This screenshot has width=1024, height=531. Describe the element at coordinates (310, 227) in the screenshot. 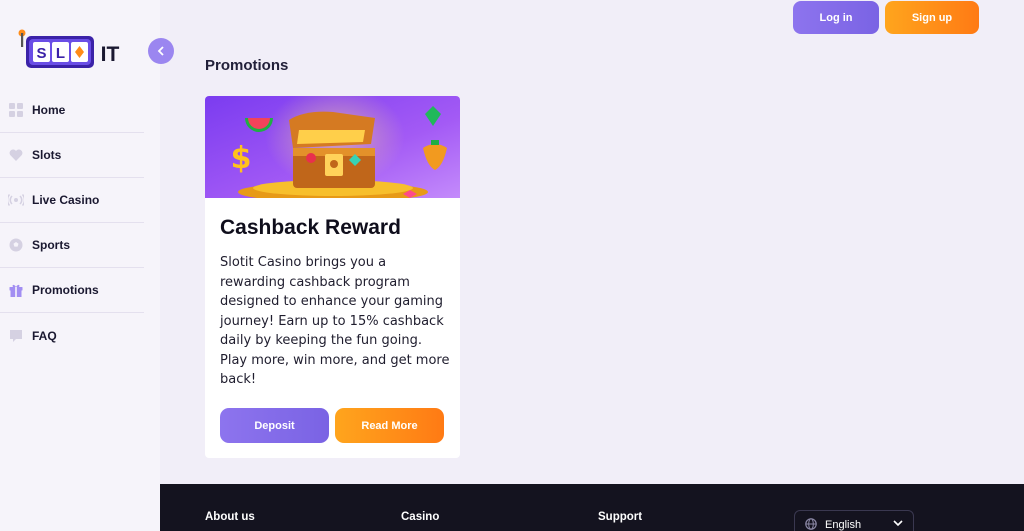

I see `promotion-title: Cashback Reward` at that location.